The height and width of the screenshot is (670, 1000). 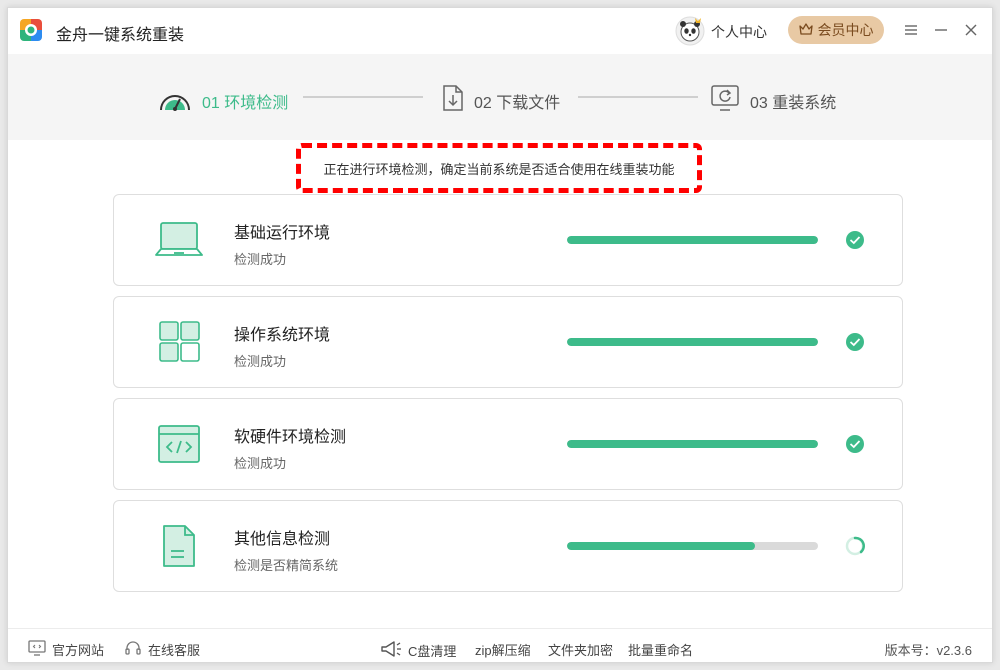 I want to click on gauge-icon, so click(x=175, y=100).